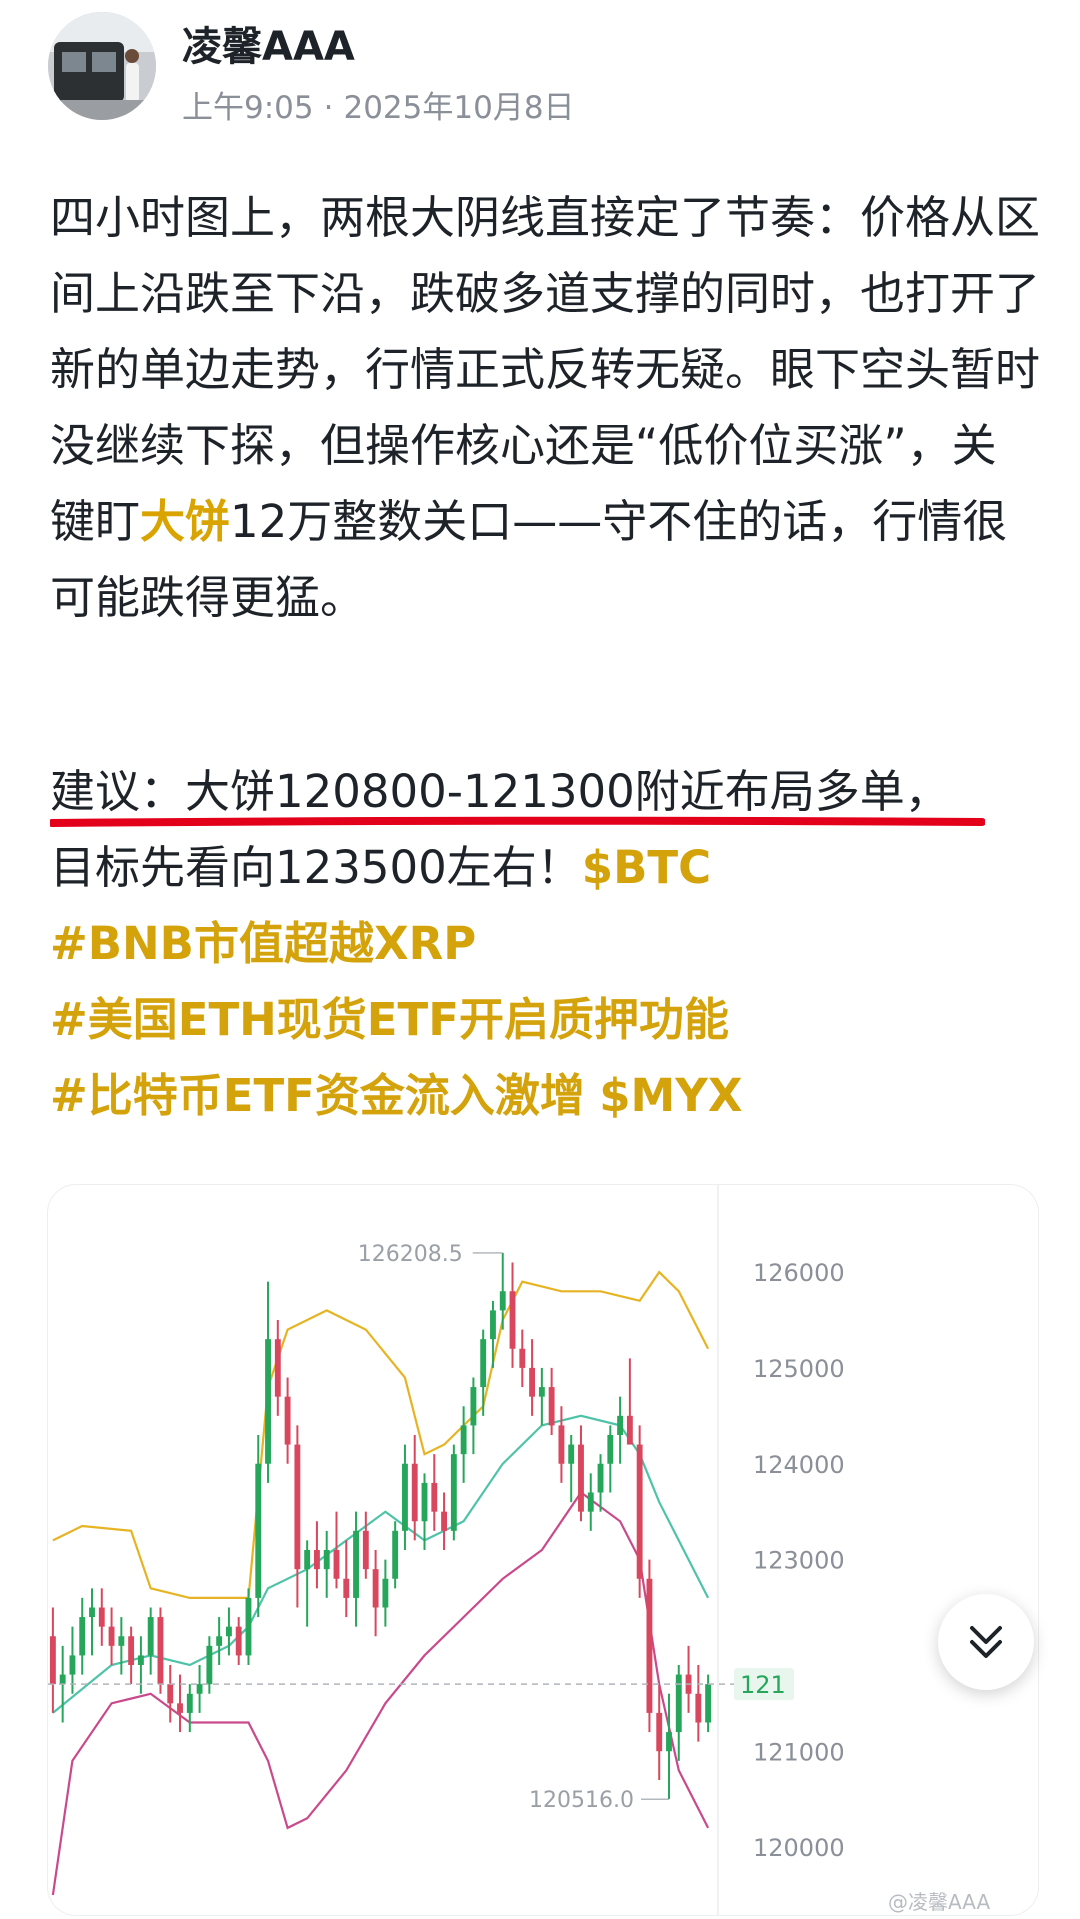 The height and width of the screenshot is (1919, 1080). What do you see at coordinates (500, 791) in the screenshot?
I see `suggestion-line-1: 建议：大饼120800-121300附近布局多单，` at bounding box center [500, 791].